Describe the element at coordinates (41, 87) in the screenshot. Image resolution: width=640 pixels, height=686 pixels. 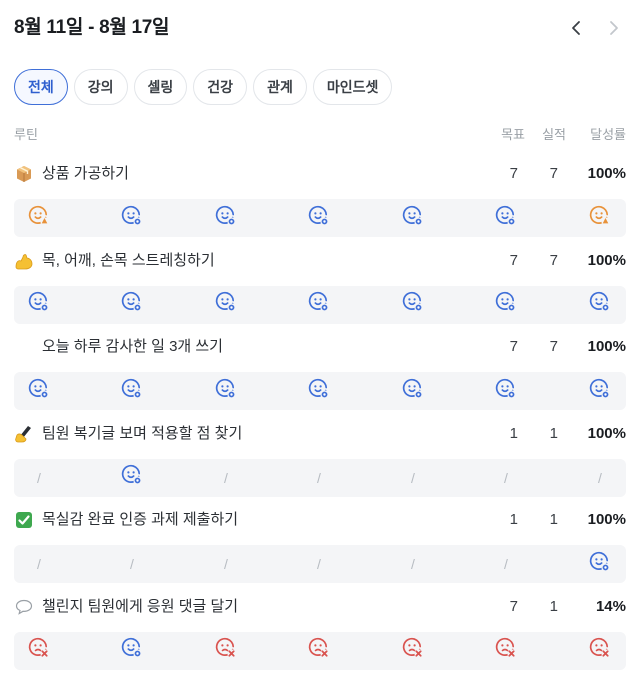
I see `filter-chip-all: 전체` at that location.